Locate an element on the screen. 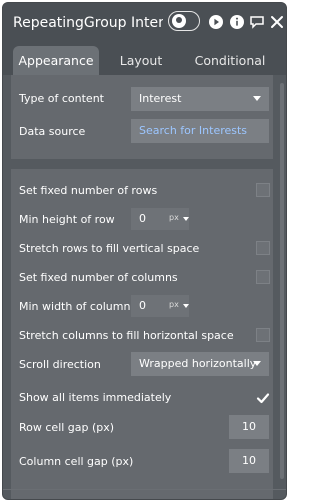 Image resolution: width=320 pixels, height=500 pixels. scroll-direction-value: Wrapped horizontally is located at coordinates (198, 363).